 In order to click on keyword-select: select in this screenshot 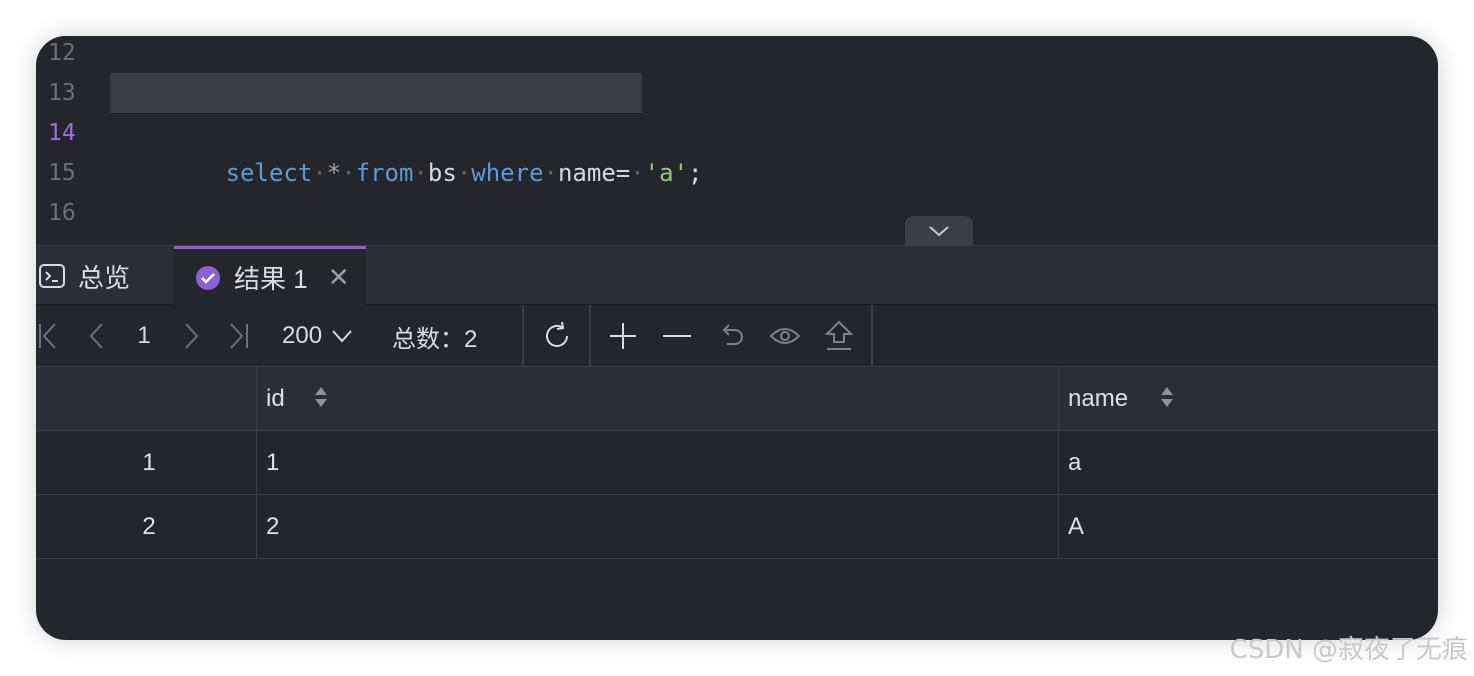, I will do `click(269, 173)`.